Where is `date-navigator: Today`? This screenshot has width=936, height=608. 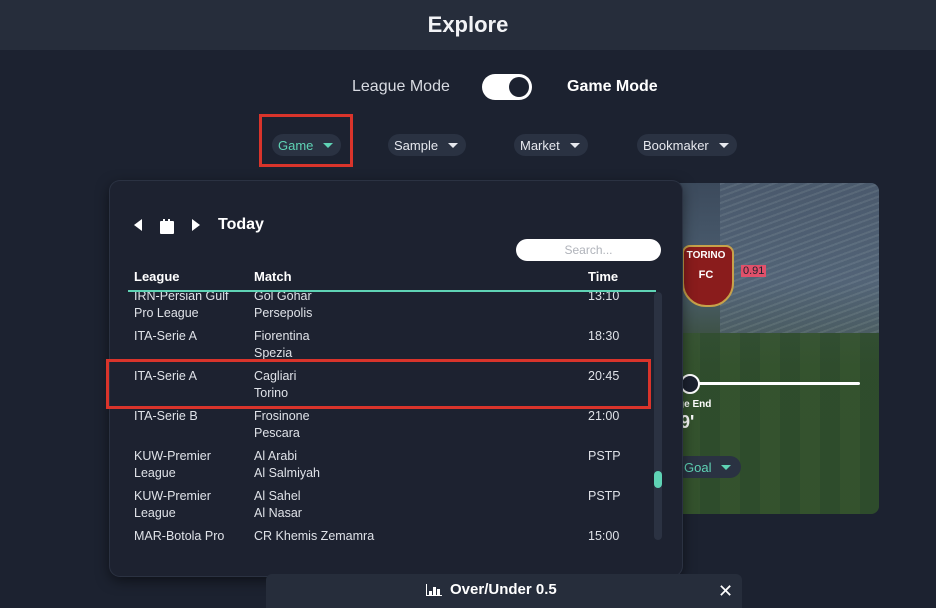 date-navigator: Today is located at coordinates (199, 225).